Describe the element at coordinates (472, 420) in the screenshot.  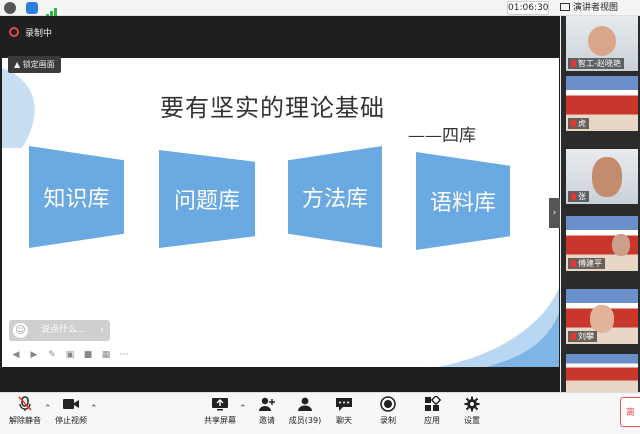
I see `settings-label: 设置` at that location.